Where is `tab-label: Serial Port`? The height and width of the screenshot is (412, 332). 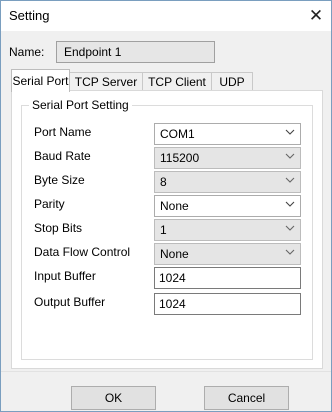
tab-label: Serial Port is located at coordinates (40, 81).